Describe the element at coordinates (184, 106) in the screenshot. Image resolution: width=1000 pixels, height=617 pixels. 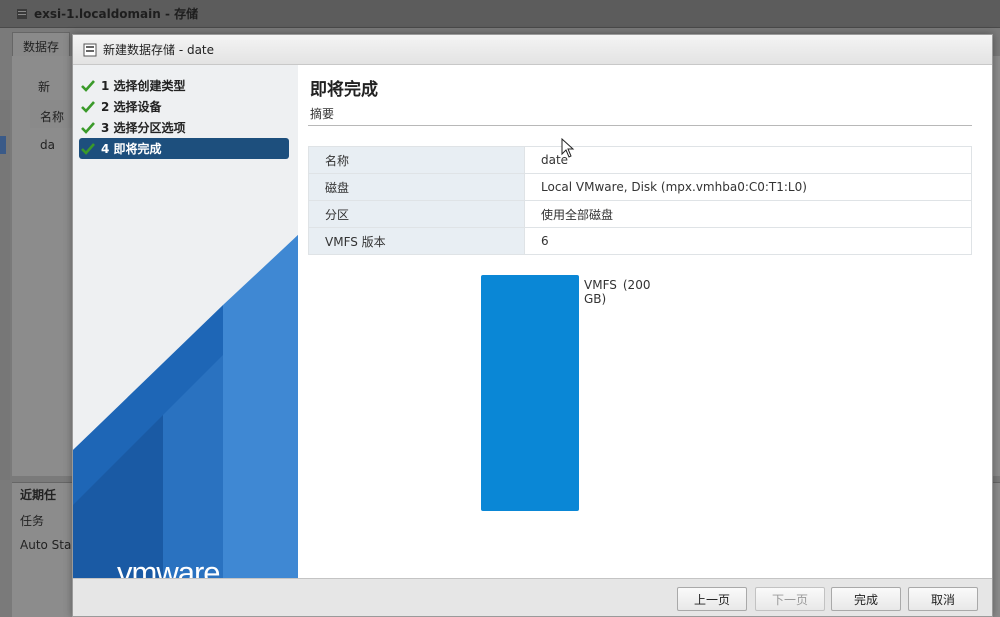
I see `wizard-step-2: 2 选择设备` at that location.